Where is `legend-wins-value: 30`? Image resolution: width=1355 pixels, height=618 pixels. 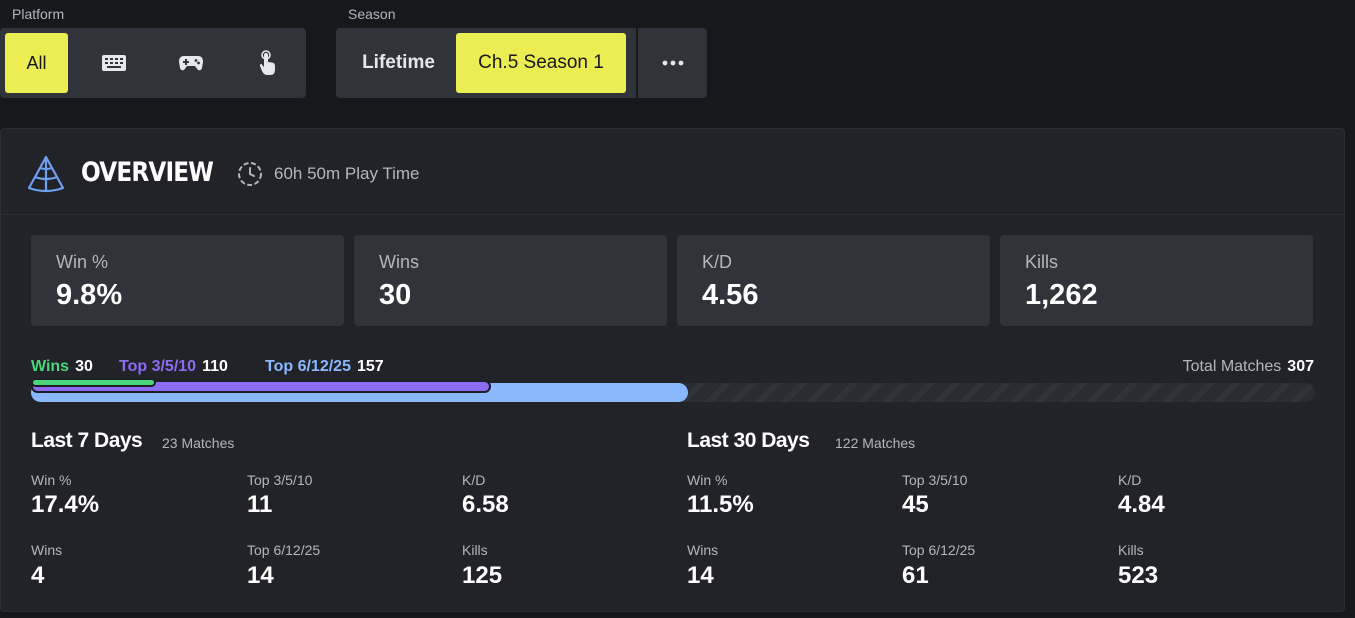
legend-wins-value: 30 is located at coordinates (84, 366).